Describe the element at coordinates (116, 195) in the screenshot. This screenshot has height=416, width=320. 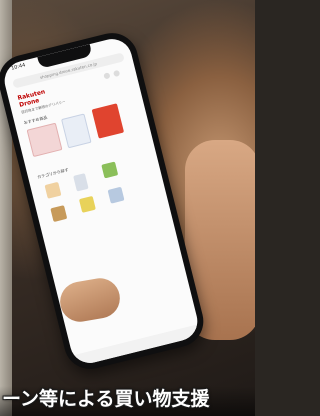
I see `category-icon-goods` at that location.